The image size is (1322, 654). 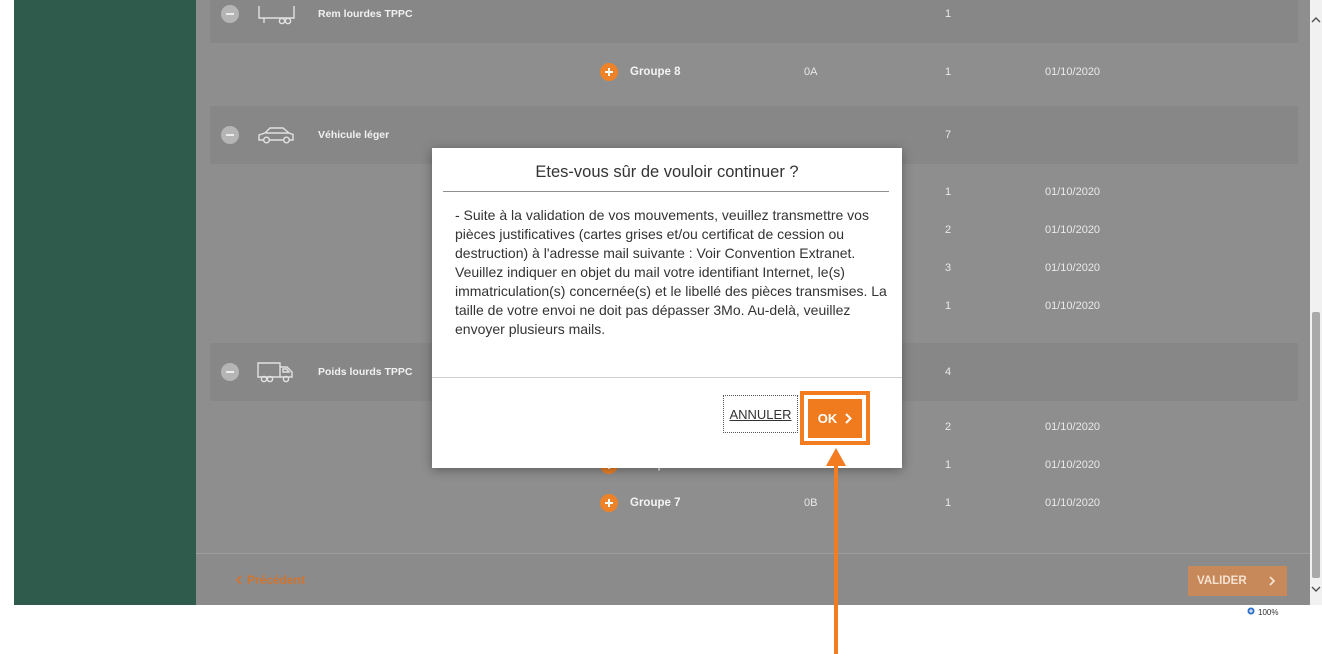 I want to click on zoom-level: 100%, so click(x=1268, y=612).